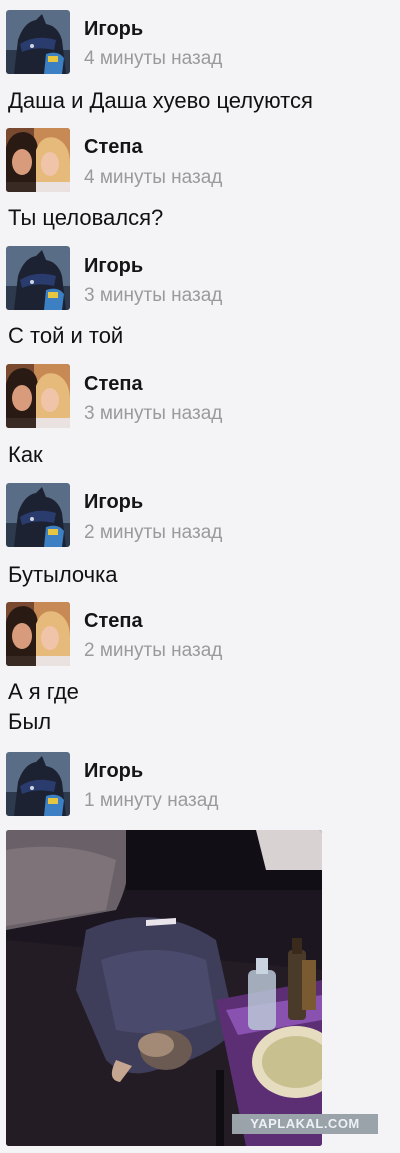 This screenshot has height=1153, width=400. I want to click on message-text-line-2: Был, so click(30, 721).